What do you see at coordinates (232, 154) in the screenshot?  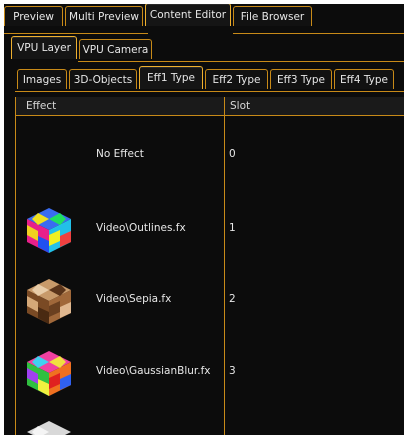 I see `slot-number: 0` at bounding box center [232, 154].